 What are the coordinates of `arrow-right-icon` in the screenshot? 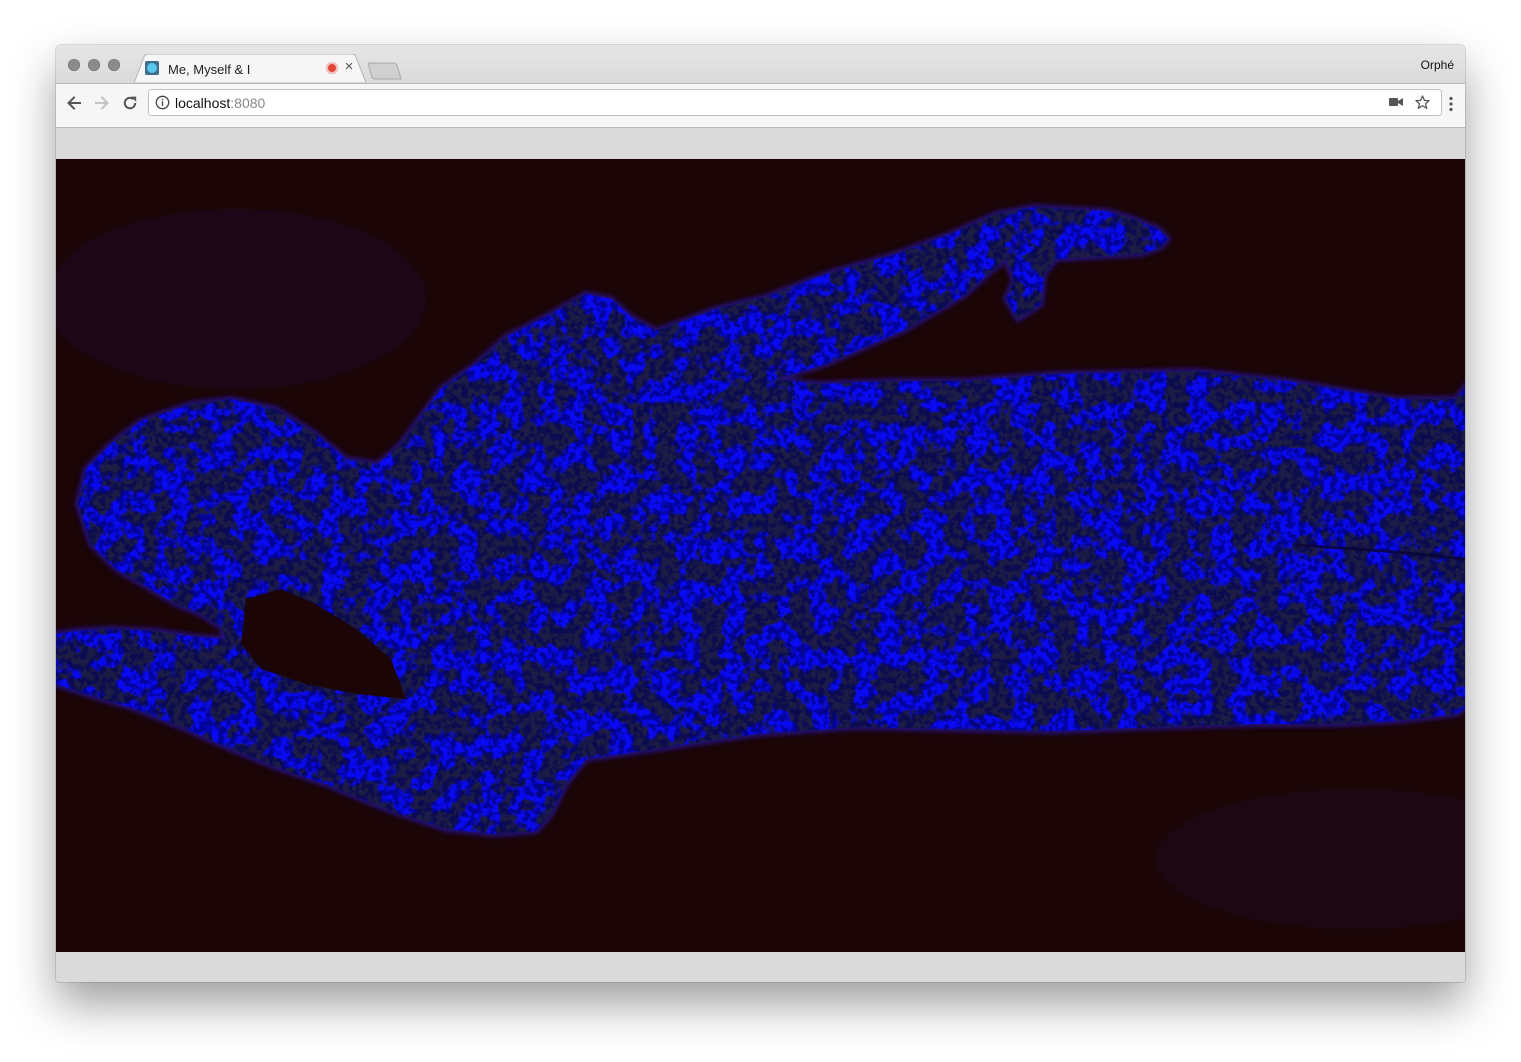 It's located at (102, 103).